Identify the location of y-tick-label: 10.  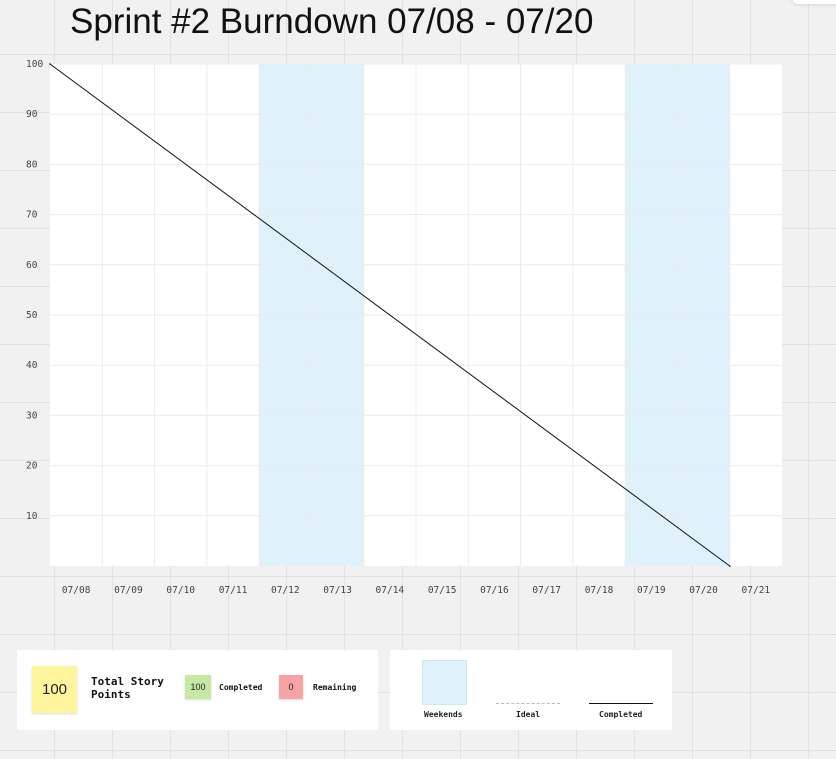
(32, 516).